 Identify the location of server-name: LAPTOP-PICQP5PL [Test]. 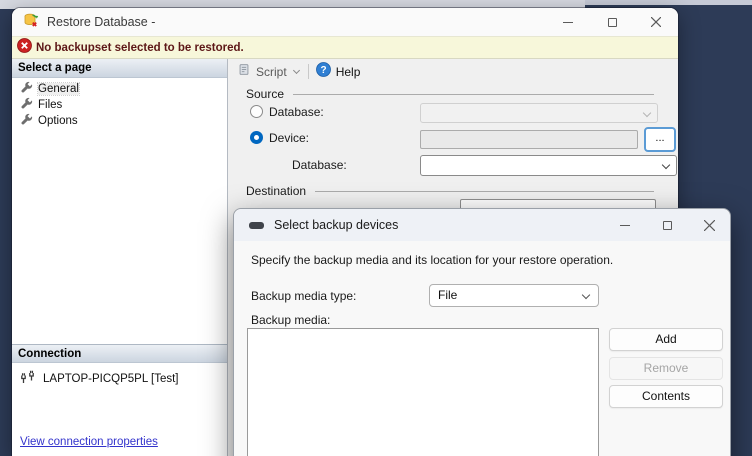
(111, 378).